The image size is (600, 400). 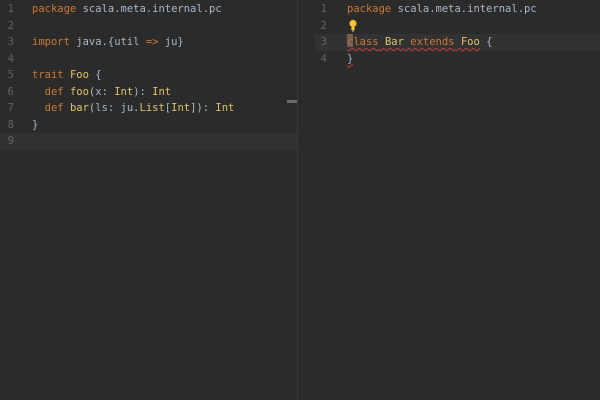 What do you see at coordinates (292, 101) in the screenshot?
I see `scrollbar-marker` at bounding box center [292, 101].